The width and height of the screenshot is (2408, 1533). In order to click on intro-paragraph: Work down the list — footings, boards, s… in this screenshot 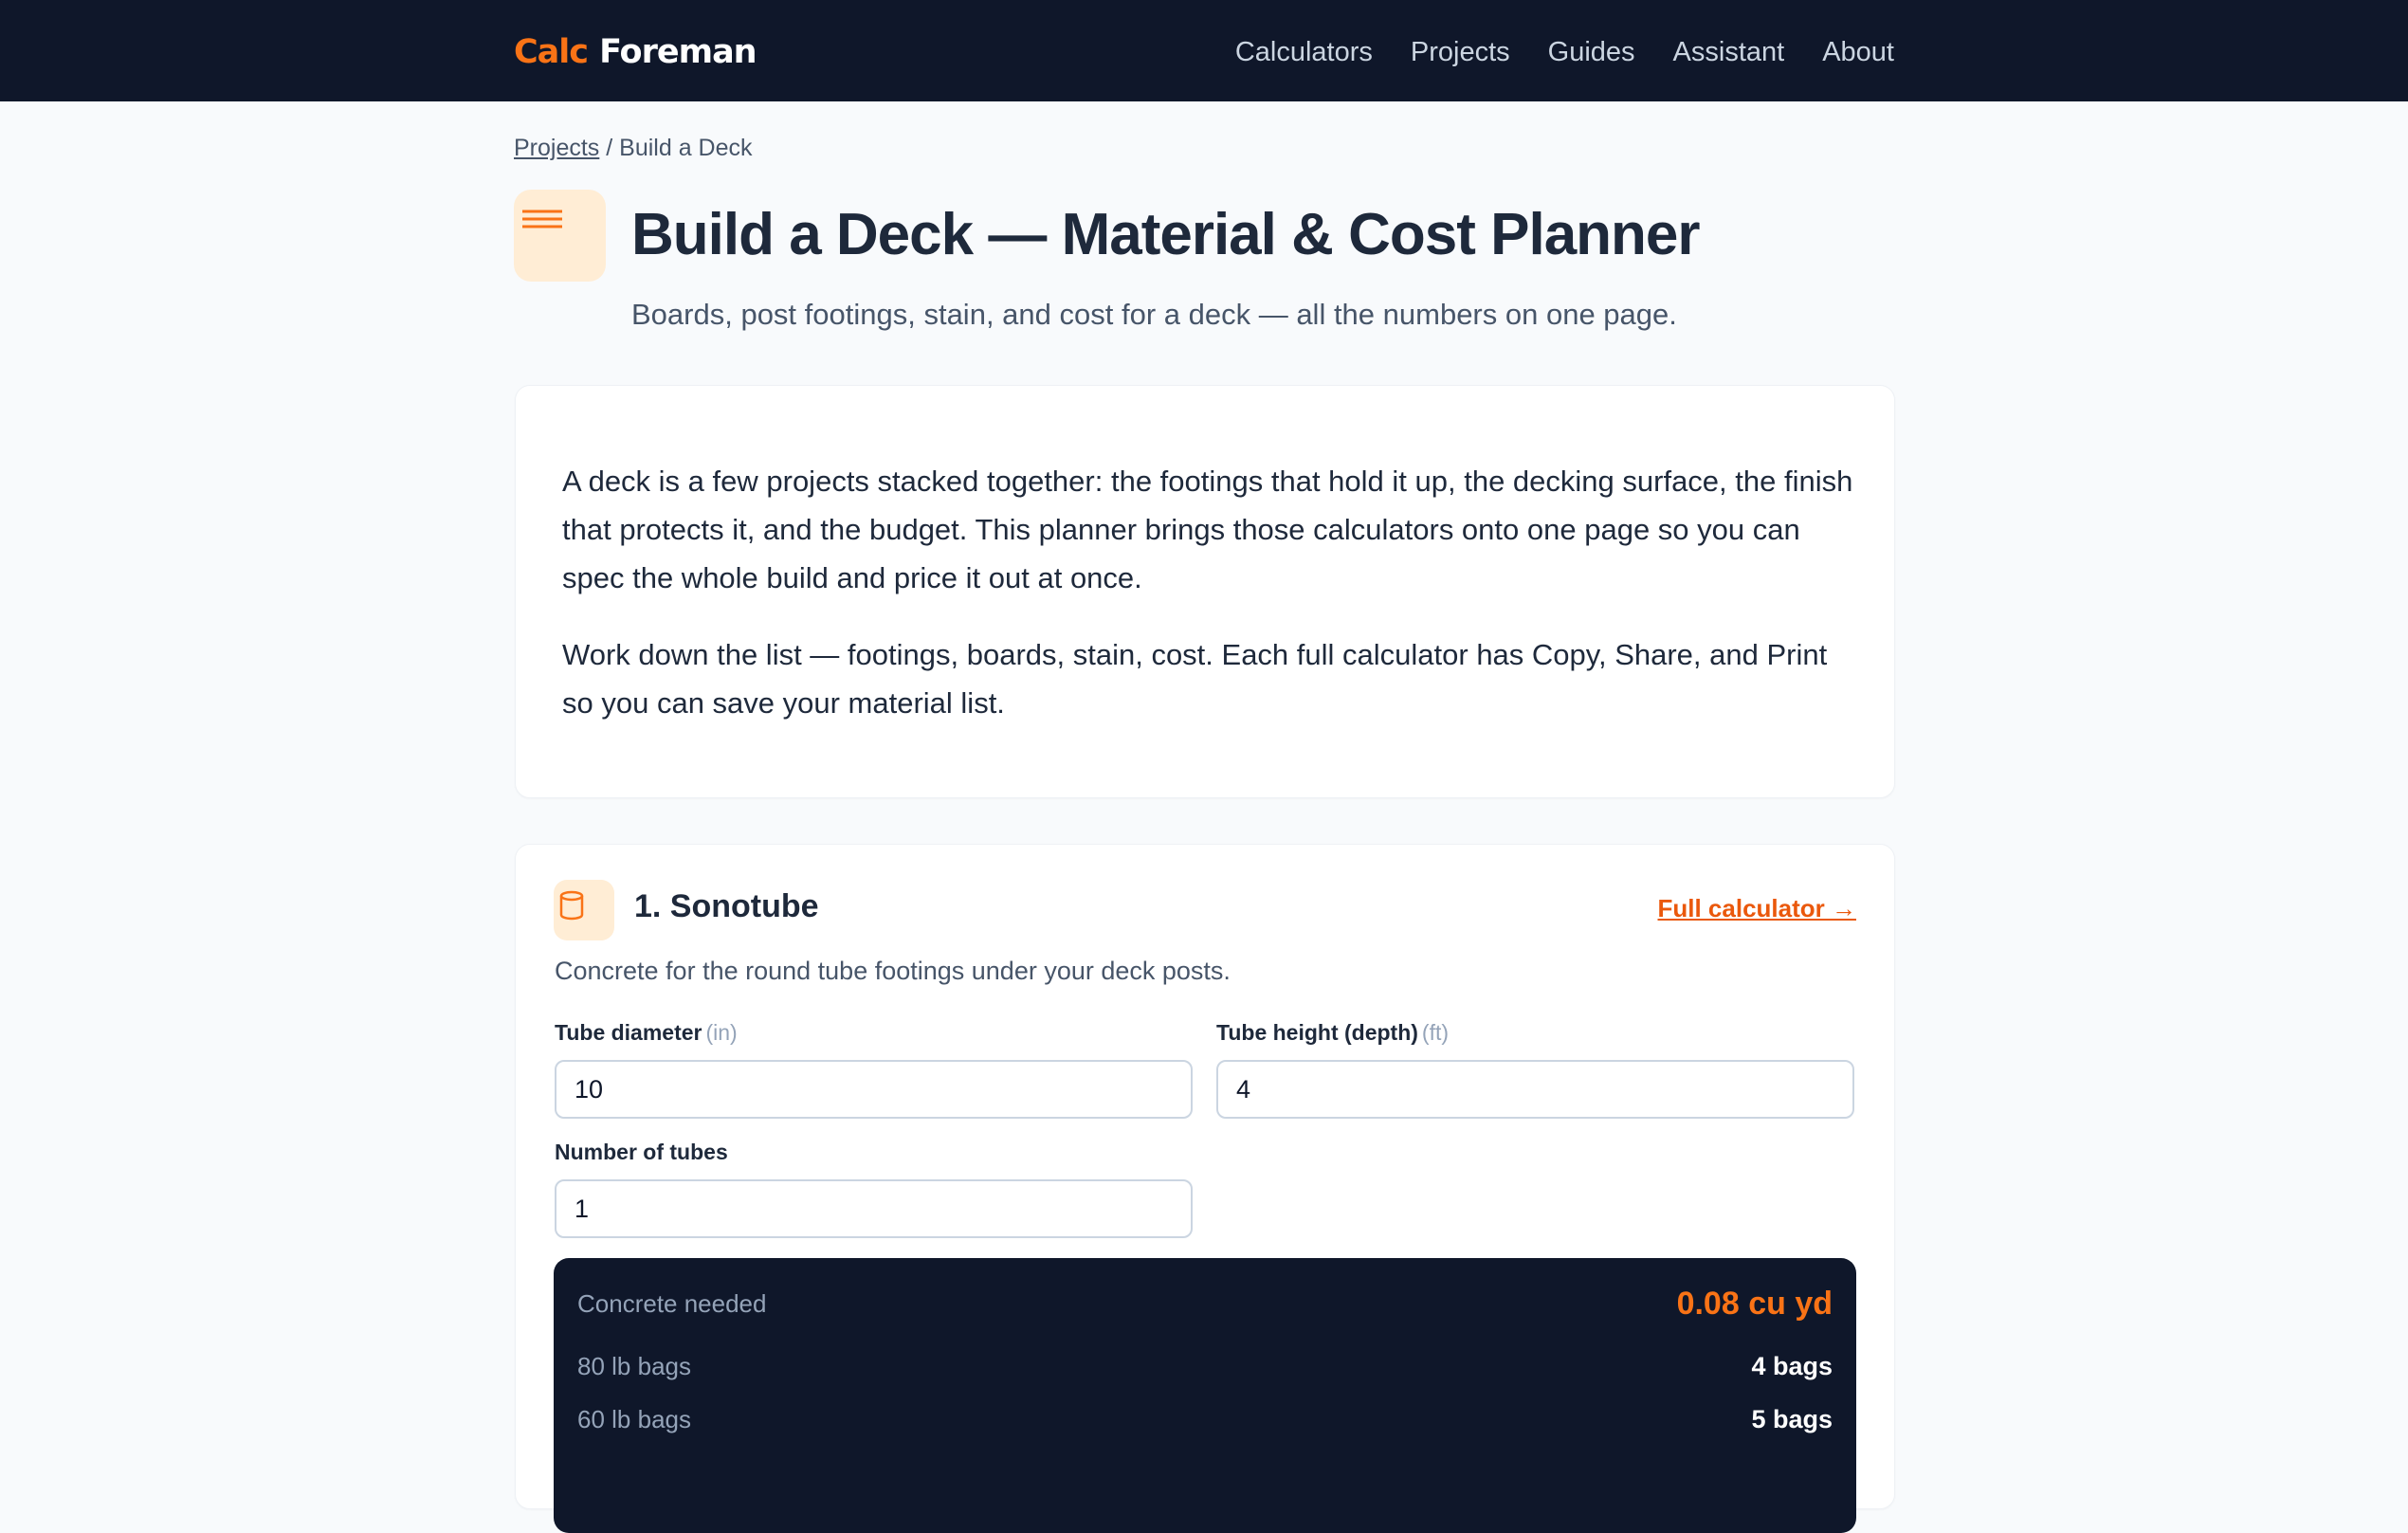, I will do `click(1195, 679)`.